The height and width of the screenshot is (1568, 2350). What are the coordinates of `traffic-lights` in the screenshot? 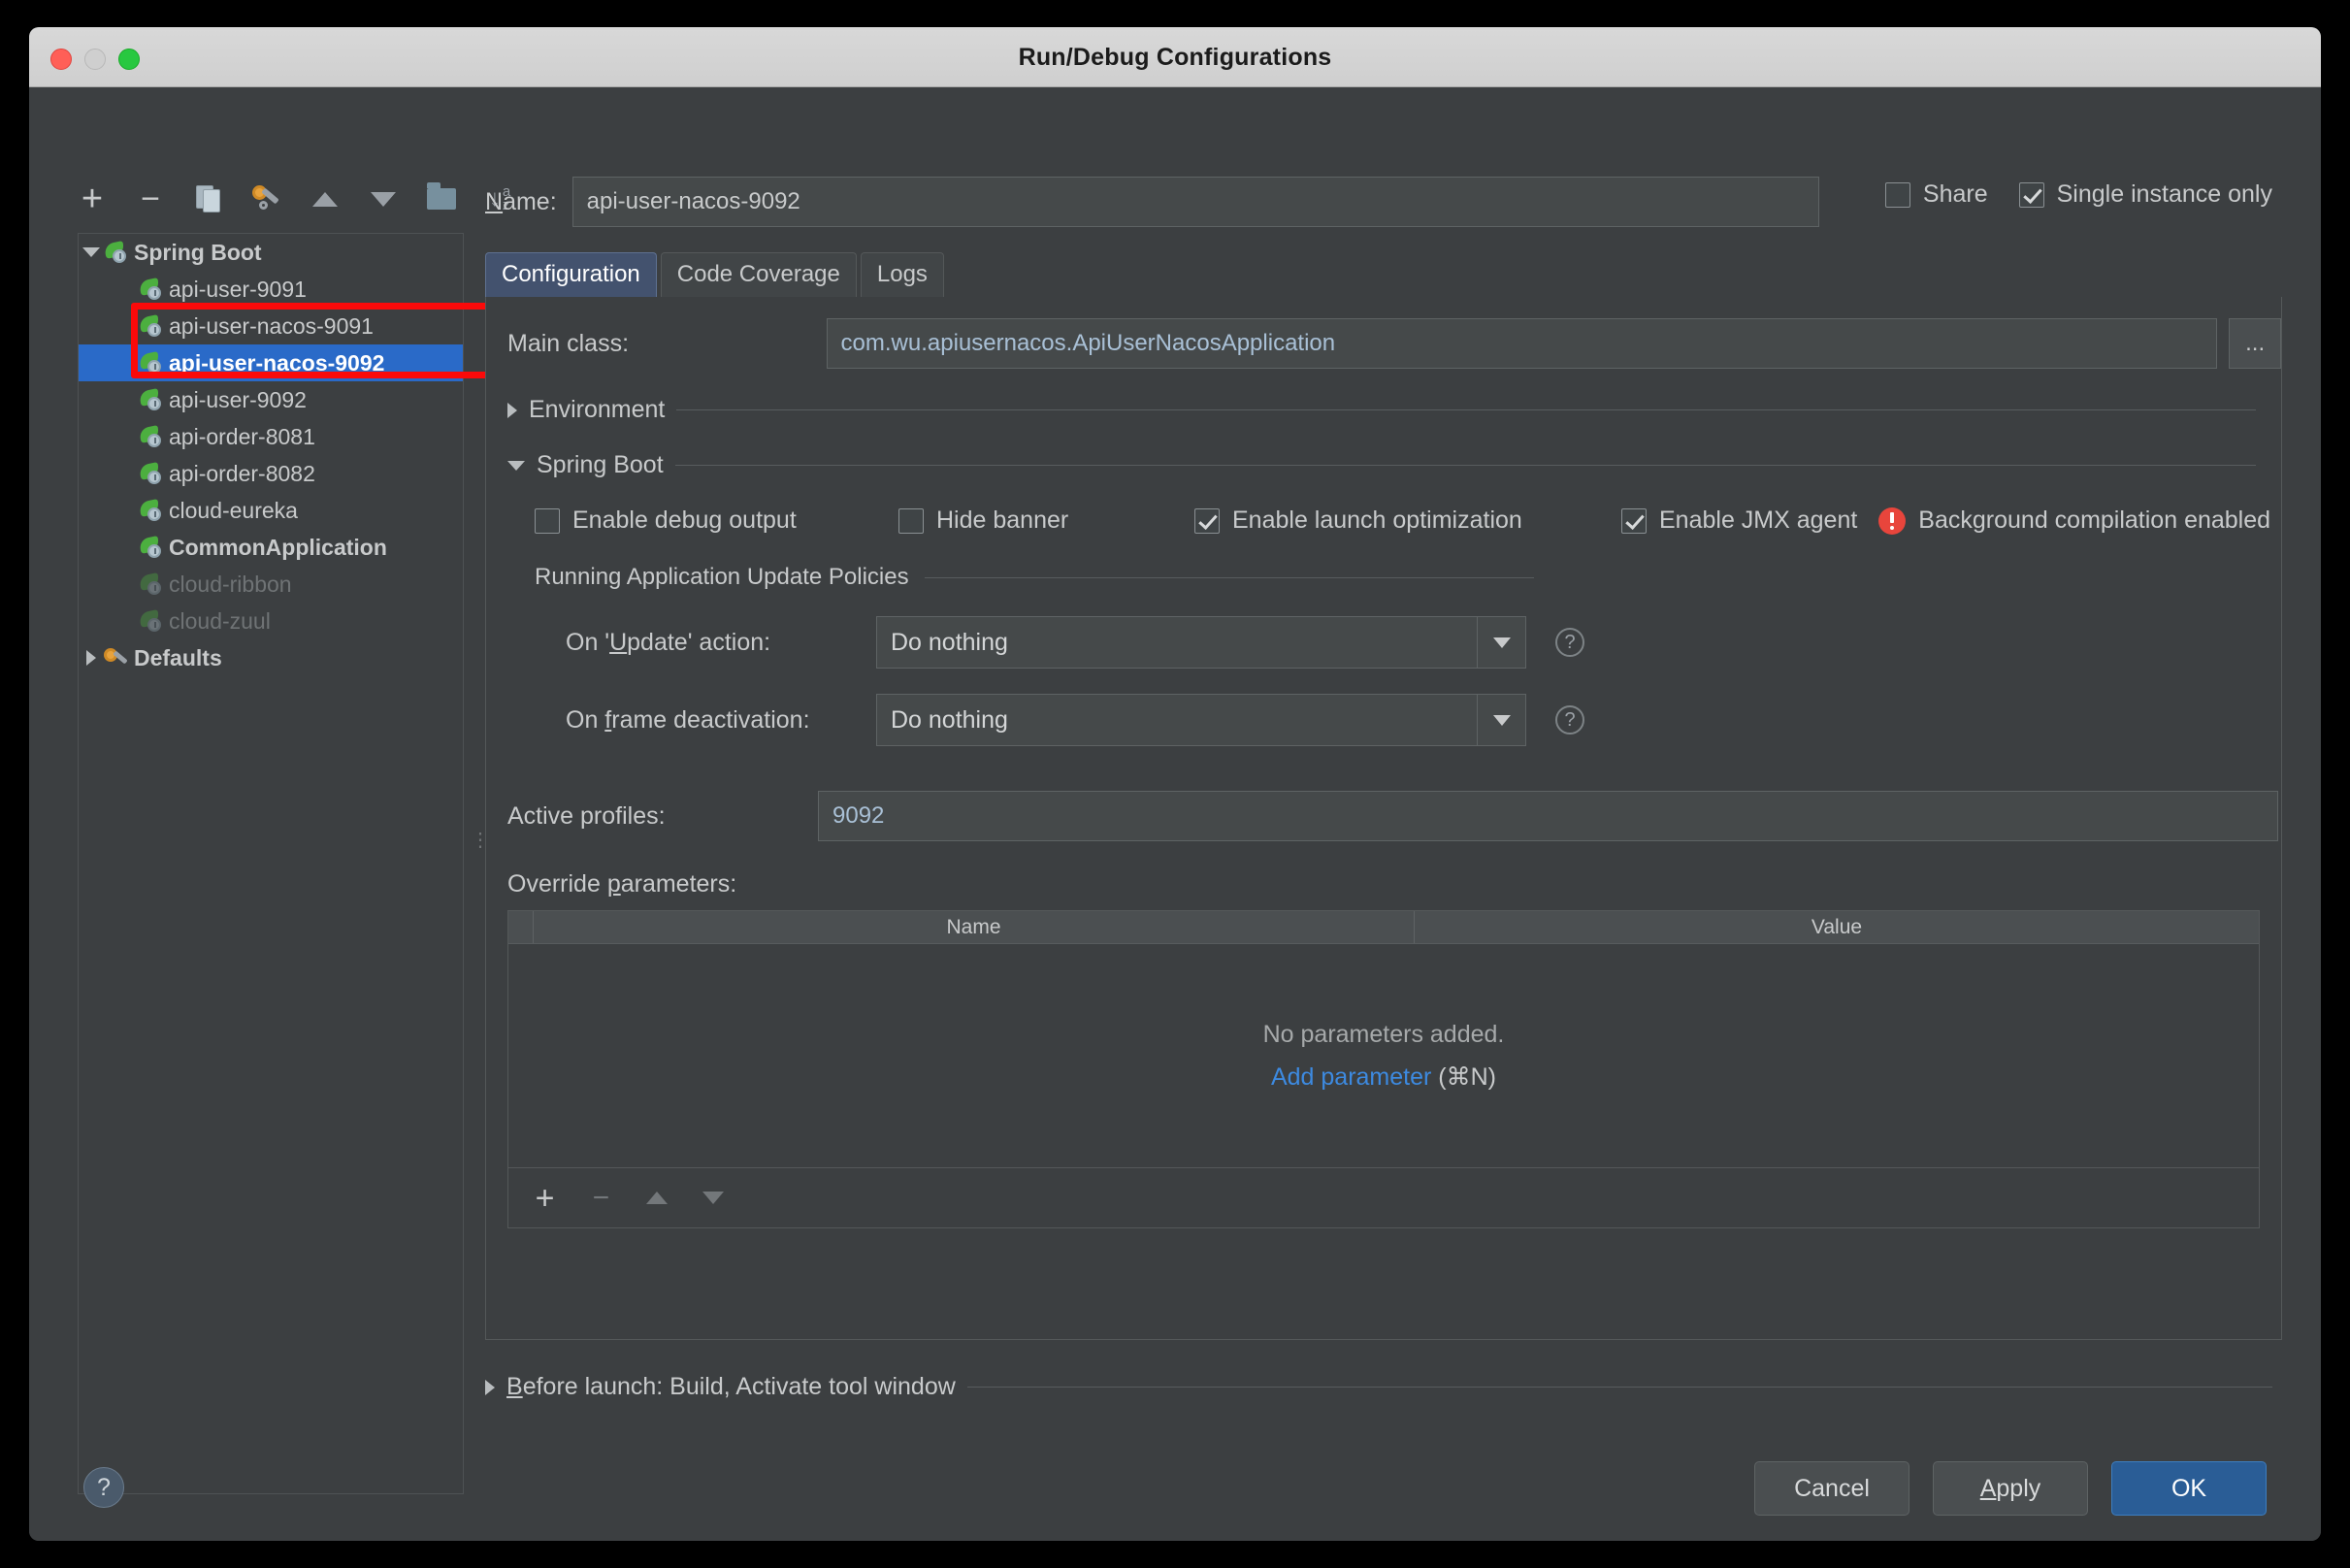 It's located at (95, 59).